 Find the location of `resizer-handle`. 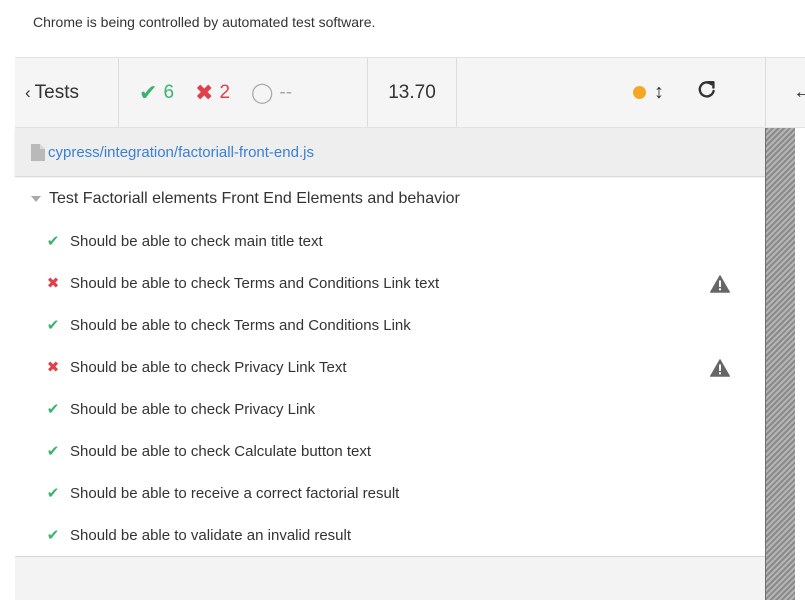

resizer-handle is located at coordinates (780, 364).